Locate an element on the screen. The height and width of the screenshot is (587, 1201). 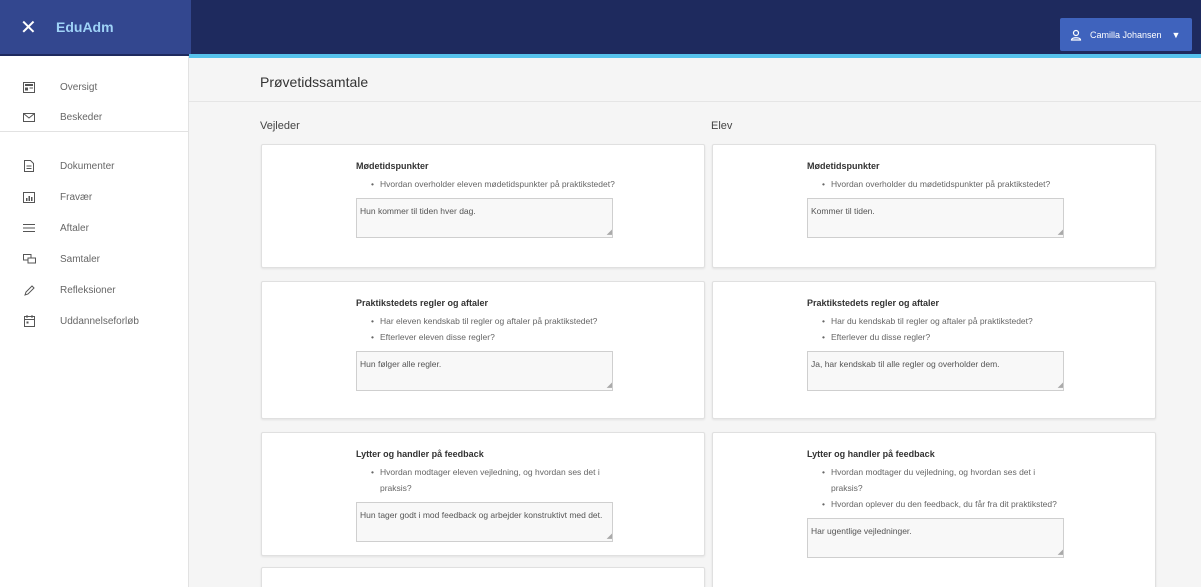
chart-icon is located at coordinates (29, 197).